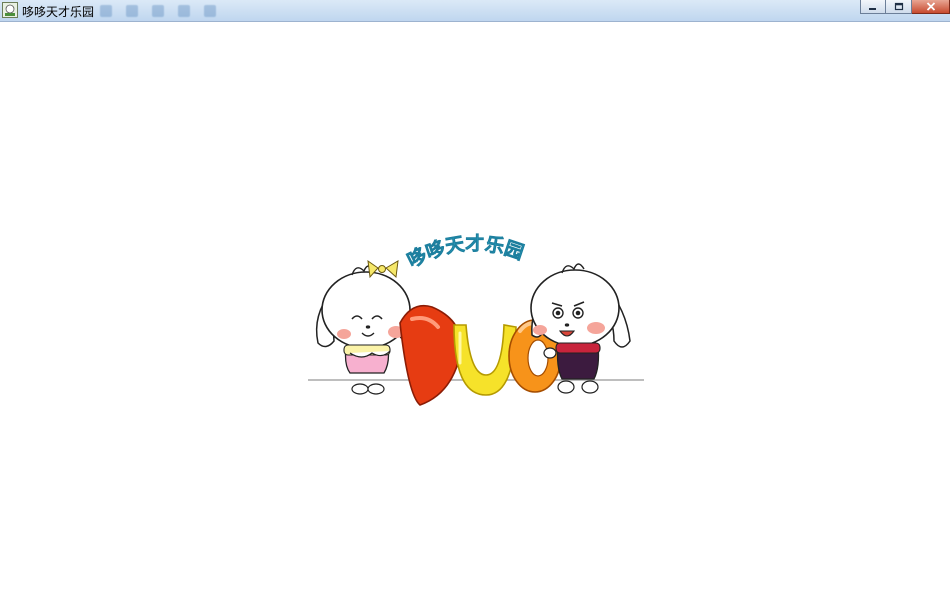 This screenshot has height=614, width=950. I want to click on app-icon, so click(10, 10).